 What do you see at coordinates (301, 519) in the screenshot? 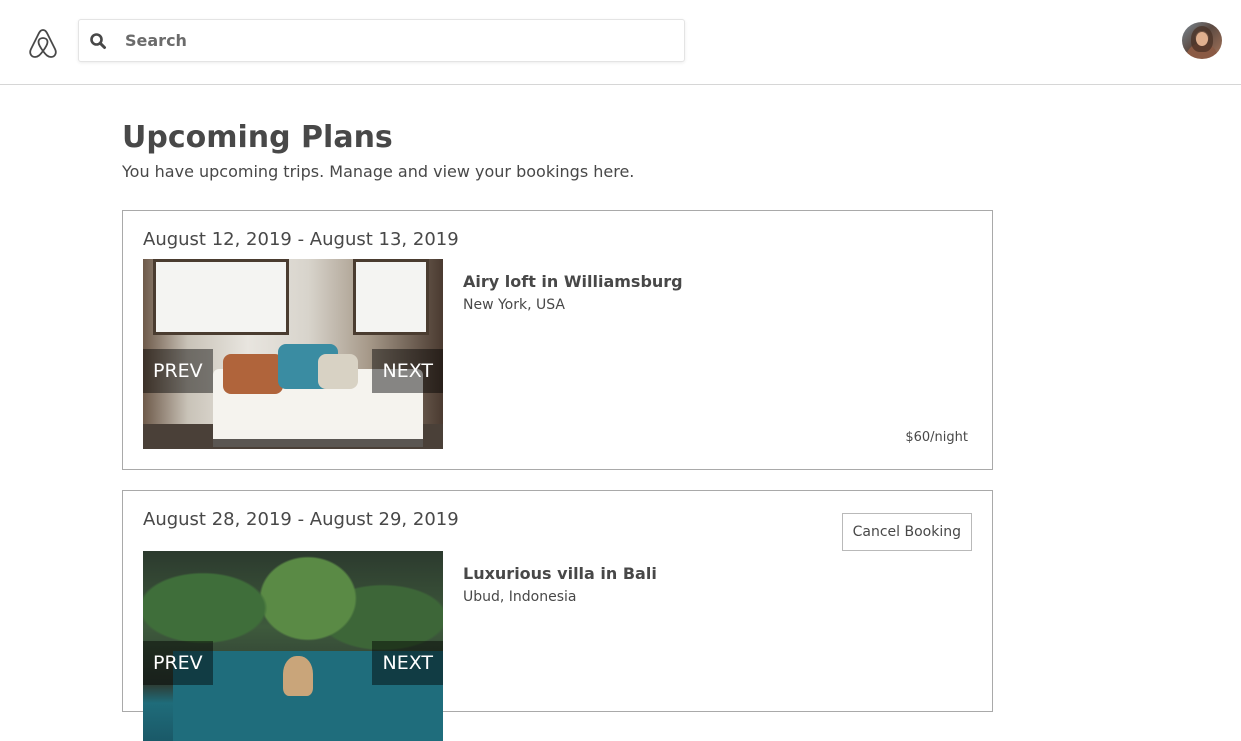
I see `booking-dates: August 28, 2019 - August 29, 2019` at bounding box center [301, 519].